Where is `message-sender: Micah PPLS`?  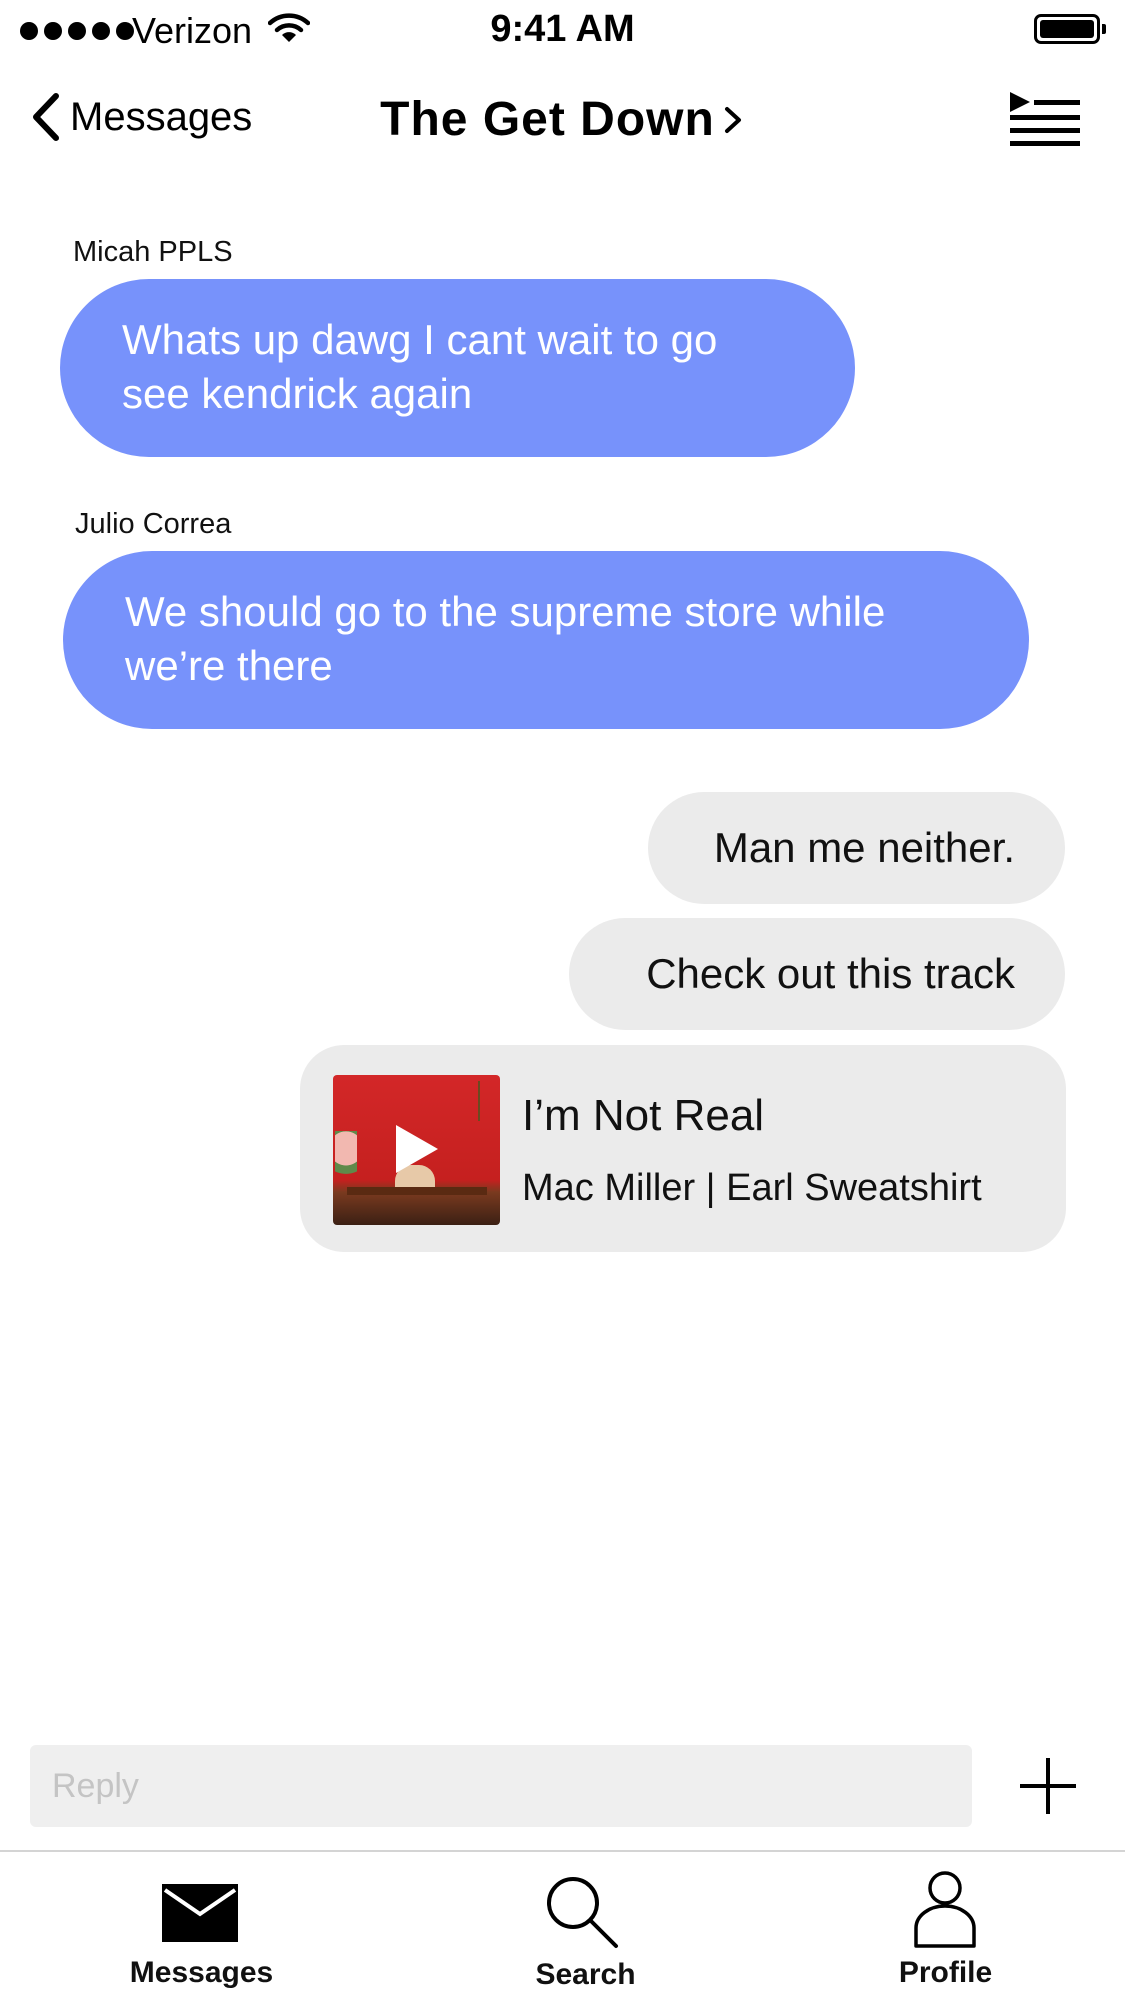
message-sender: Micah PPLS is located at coordinates (153, 252).